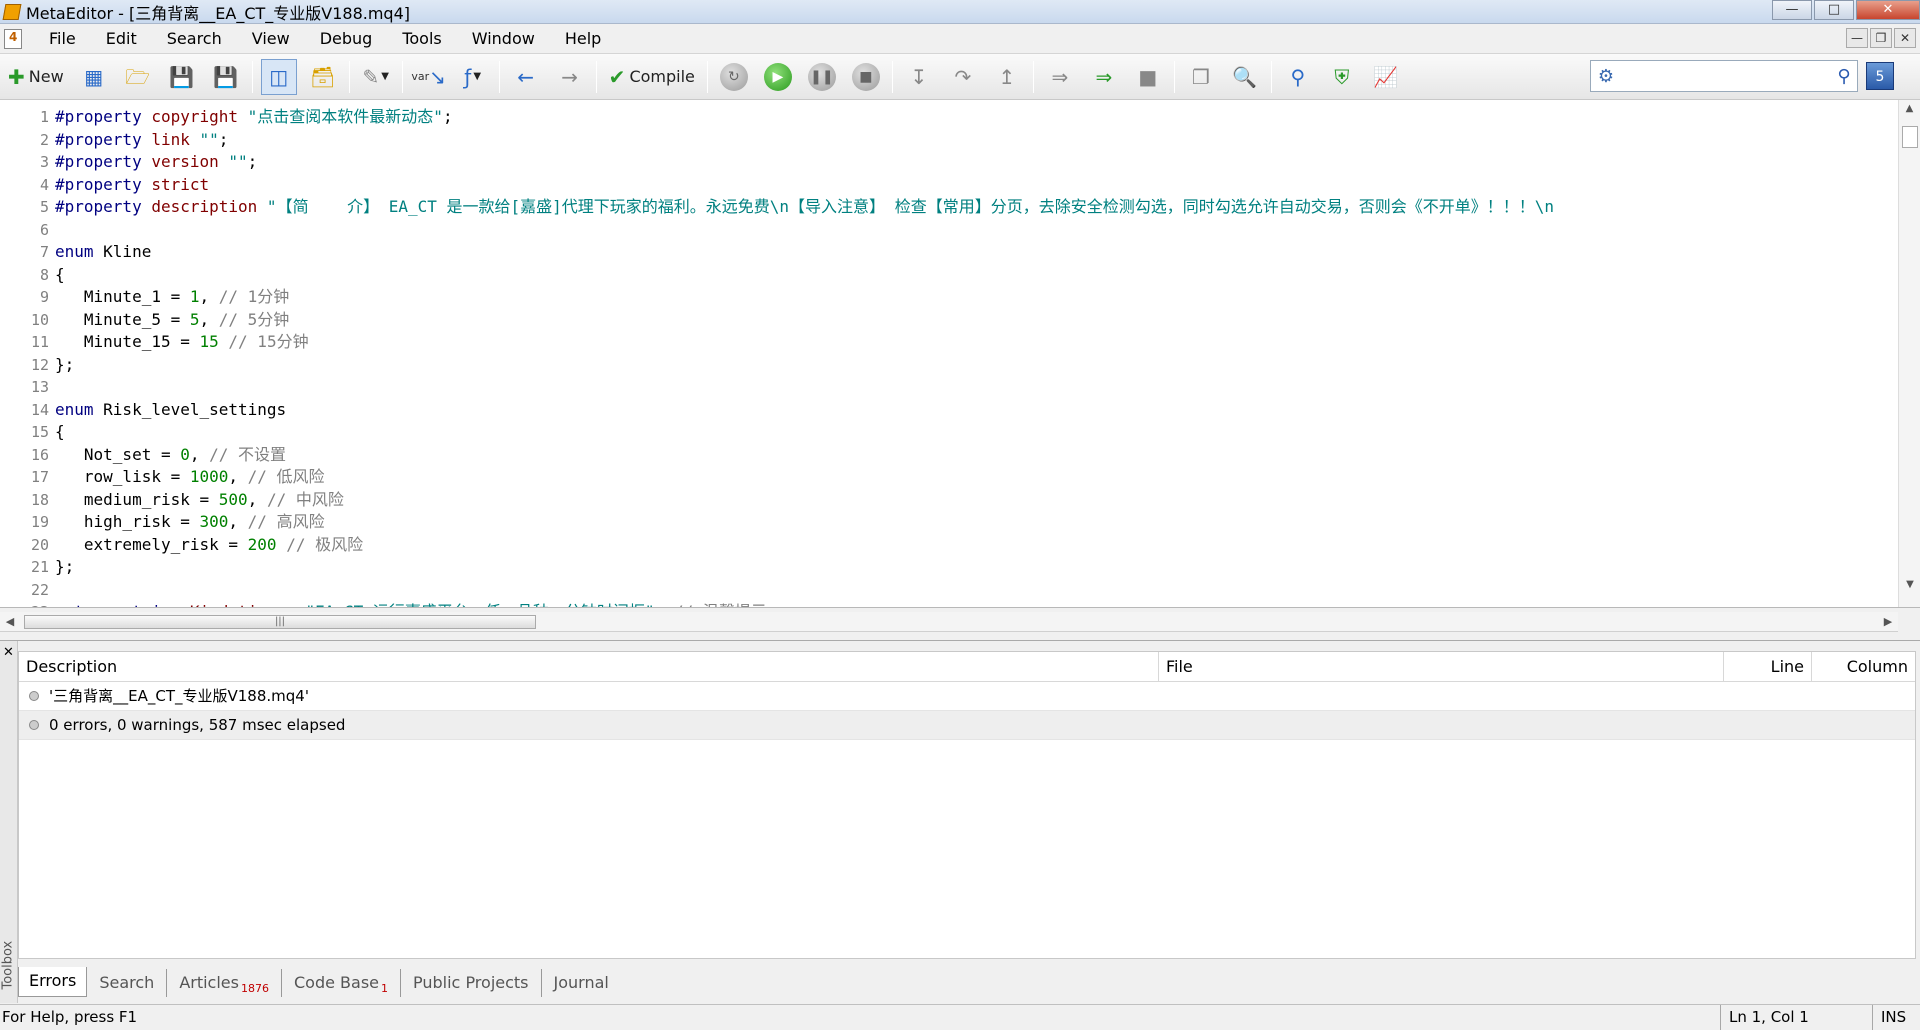 The width and height of the screenshot is (1920, 1030). I want to click on mql5-wizard-button: ⚲, so click(1298, 77).